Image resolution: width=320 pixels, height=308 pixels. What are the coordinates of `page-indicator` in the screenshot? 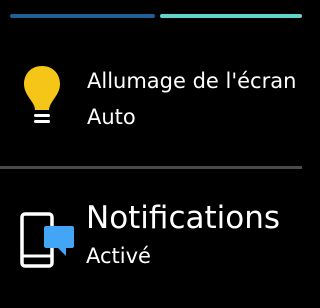 It's located at (151, 16).